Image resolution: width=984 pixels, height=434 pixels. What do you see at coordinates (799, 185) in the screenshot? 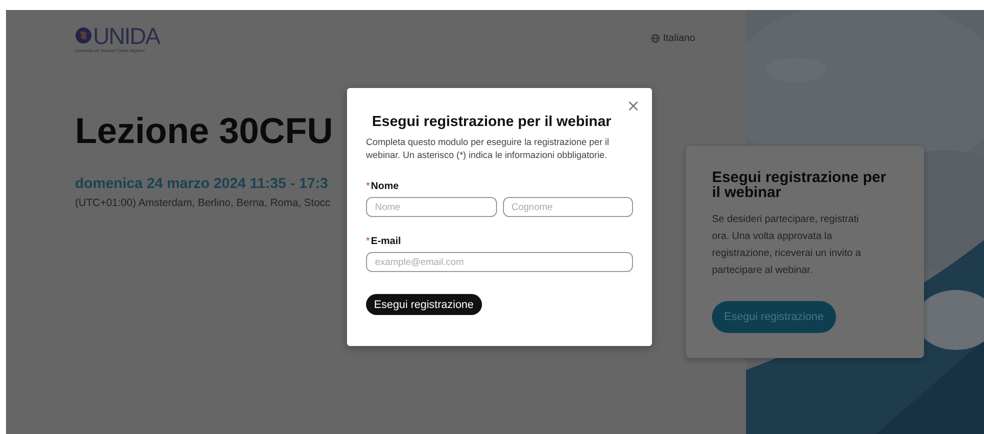
I see `card-title: Esegui registrazione per il webinar` at bounding box center [799, 185].